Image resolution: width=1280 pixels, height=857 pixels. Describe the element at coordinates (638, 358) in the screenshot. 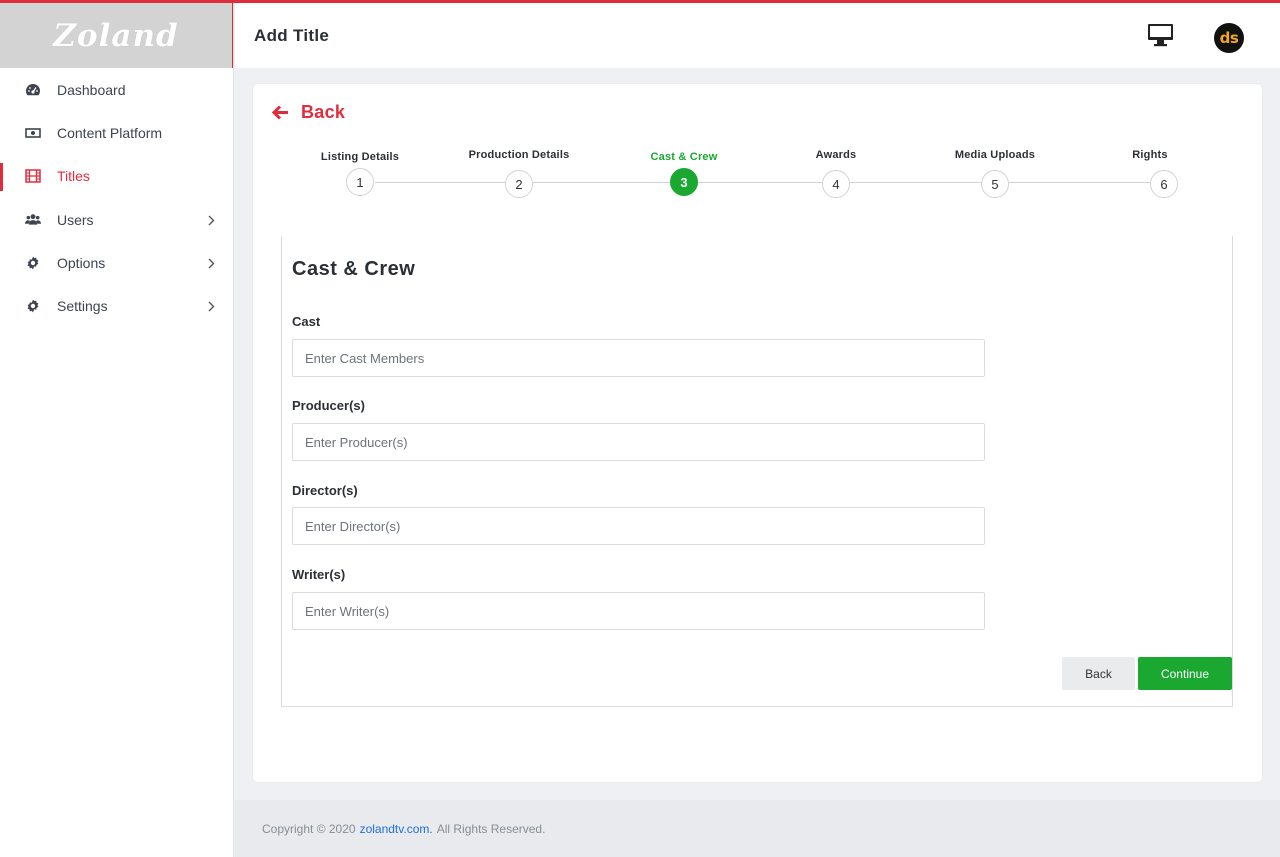

I see `cast-input` at that location.